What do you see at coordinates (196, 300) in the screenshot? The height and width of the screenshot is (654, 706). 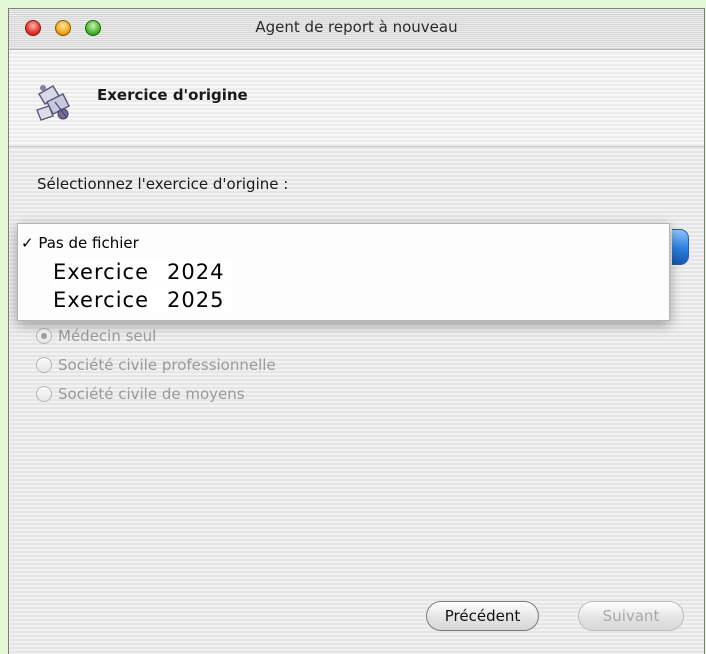 I see `menu-item-year: 2025` at bounding box center [196, 300].